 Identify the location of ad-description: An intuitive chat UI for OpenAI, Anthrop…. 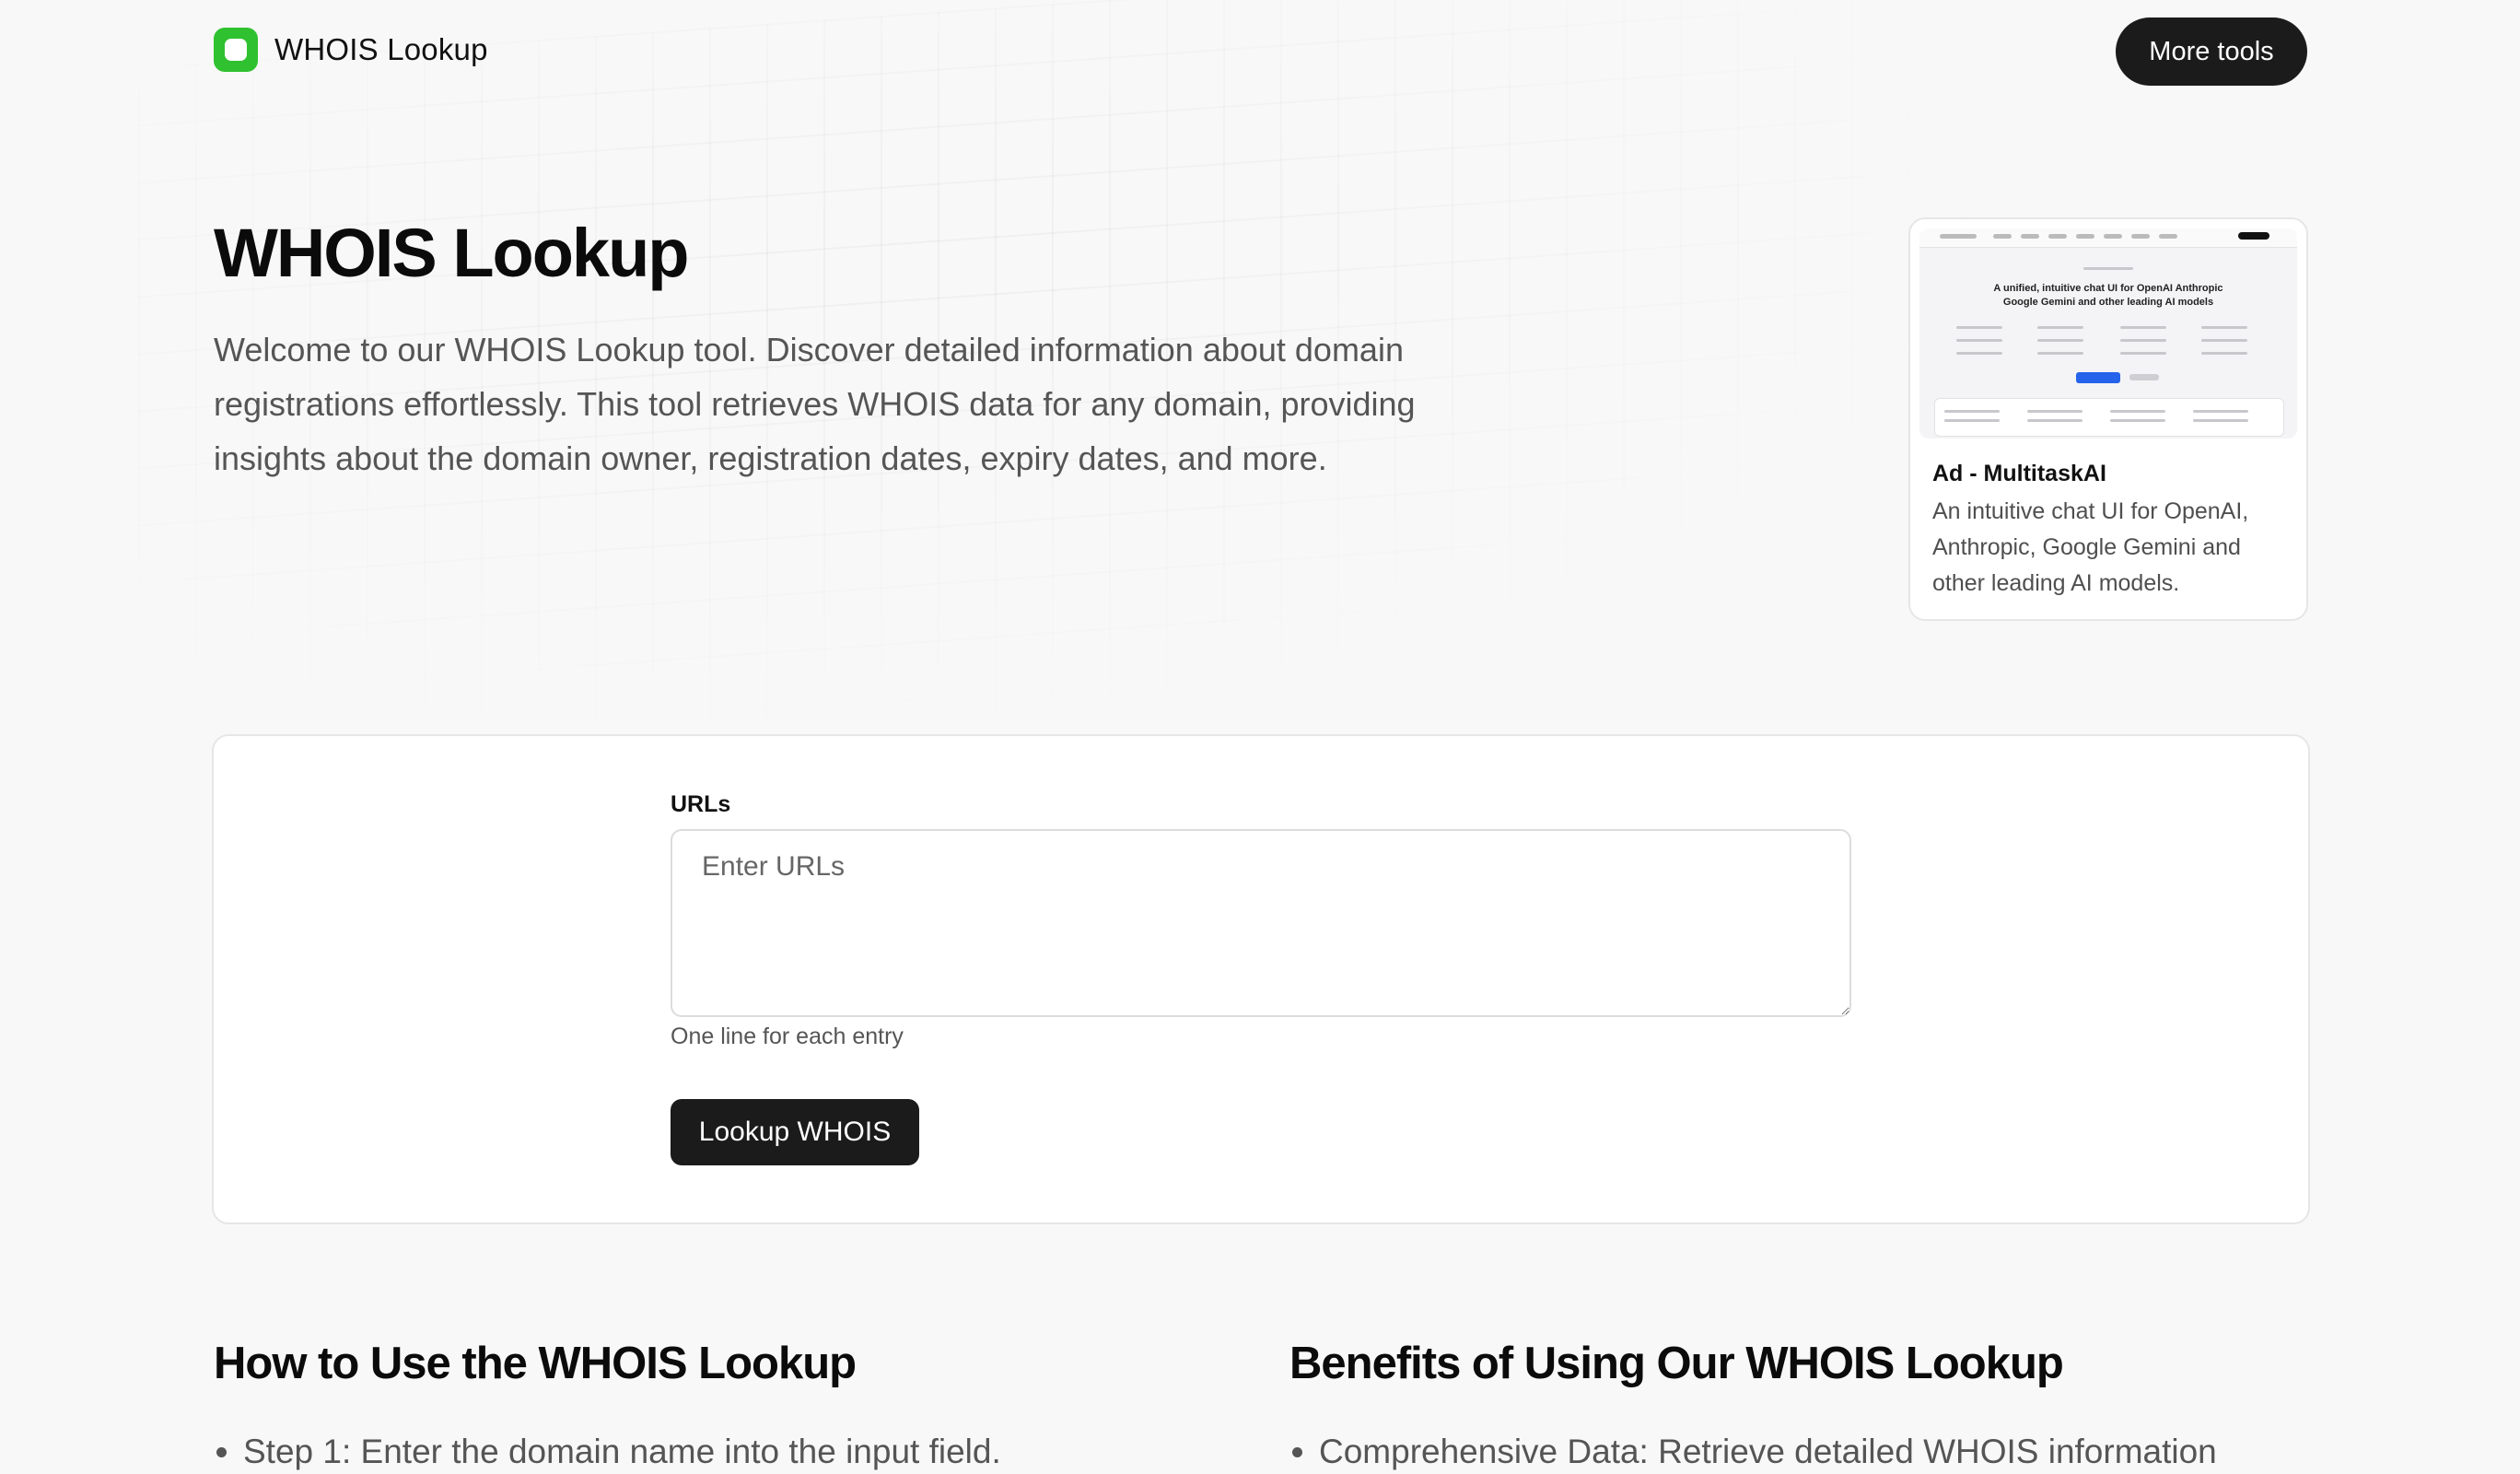
(2090, 547).